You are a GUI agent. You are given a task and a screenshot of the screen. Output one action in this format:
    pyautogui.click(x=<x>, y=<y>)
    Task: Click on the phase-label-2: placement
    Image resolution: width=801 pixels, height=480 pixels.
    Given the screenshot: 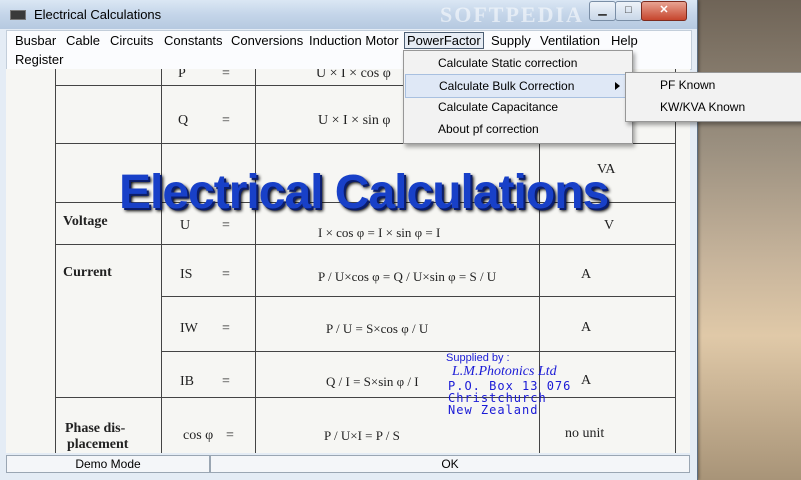 What is the action you would take?
    pyautogui.click(x=98, y=444)
    